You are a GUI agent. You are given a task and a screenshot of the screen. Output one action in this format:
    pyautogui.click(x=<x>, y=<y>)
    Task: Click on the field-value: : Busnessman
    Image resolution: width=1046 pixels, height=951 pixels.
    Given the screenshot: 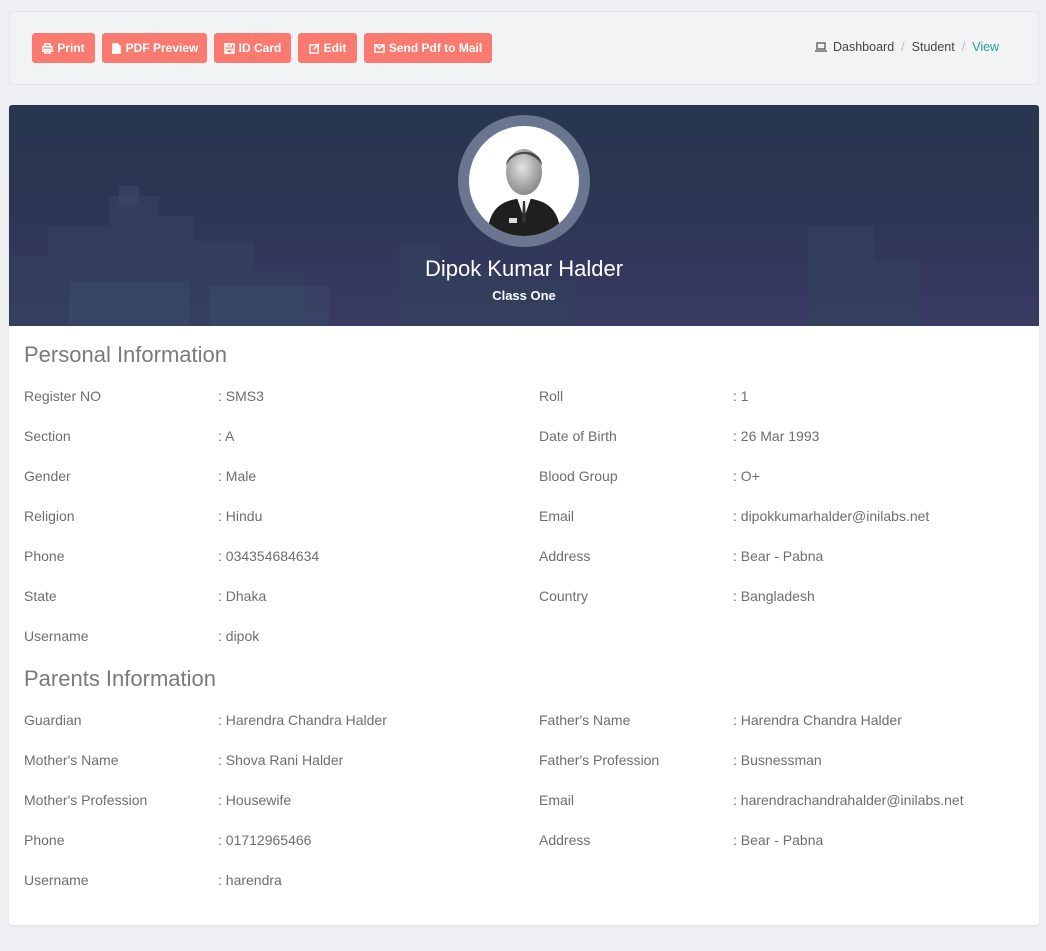 What is the action you would take?
    pyautogui.click(x=777, y=760)
    